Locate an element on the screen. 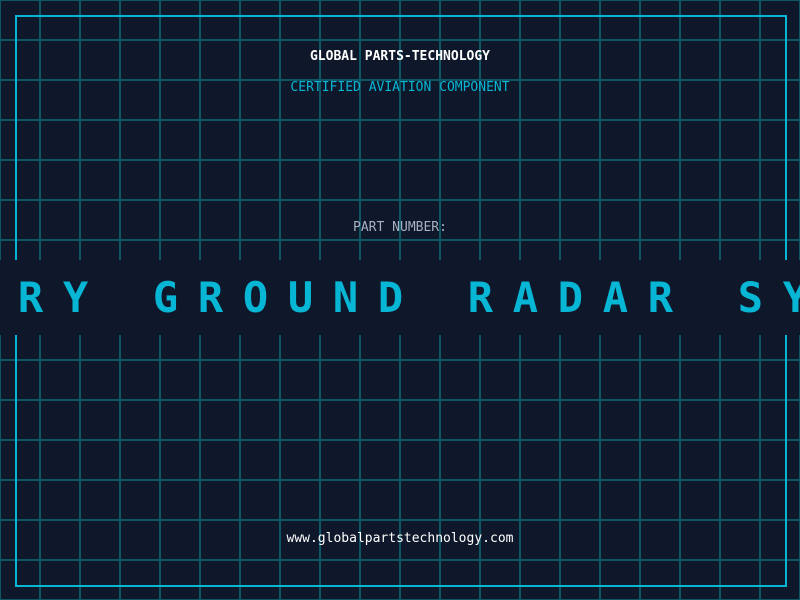 This screenshot has width=800, height=600. certification-subtitle: CERTIFIED AVIATION COMPONENT is located at coordinates (400, 87).